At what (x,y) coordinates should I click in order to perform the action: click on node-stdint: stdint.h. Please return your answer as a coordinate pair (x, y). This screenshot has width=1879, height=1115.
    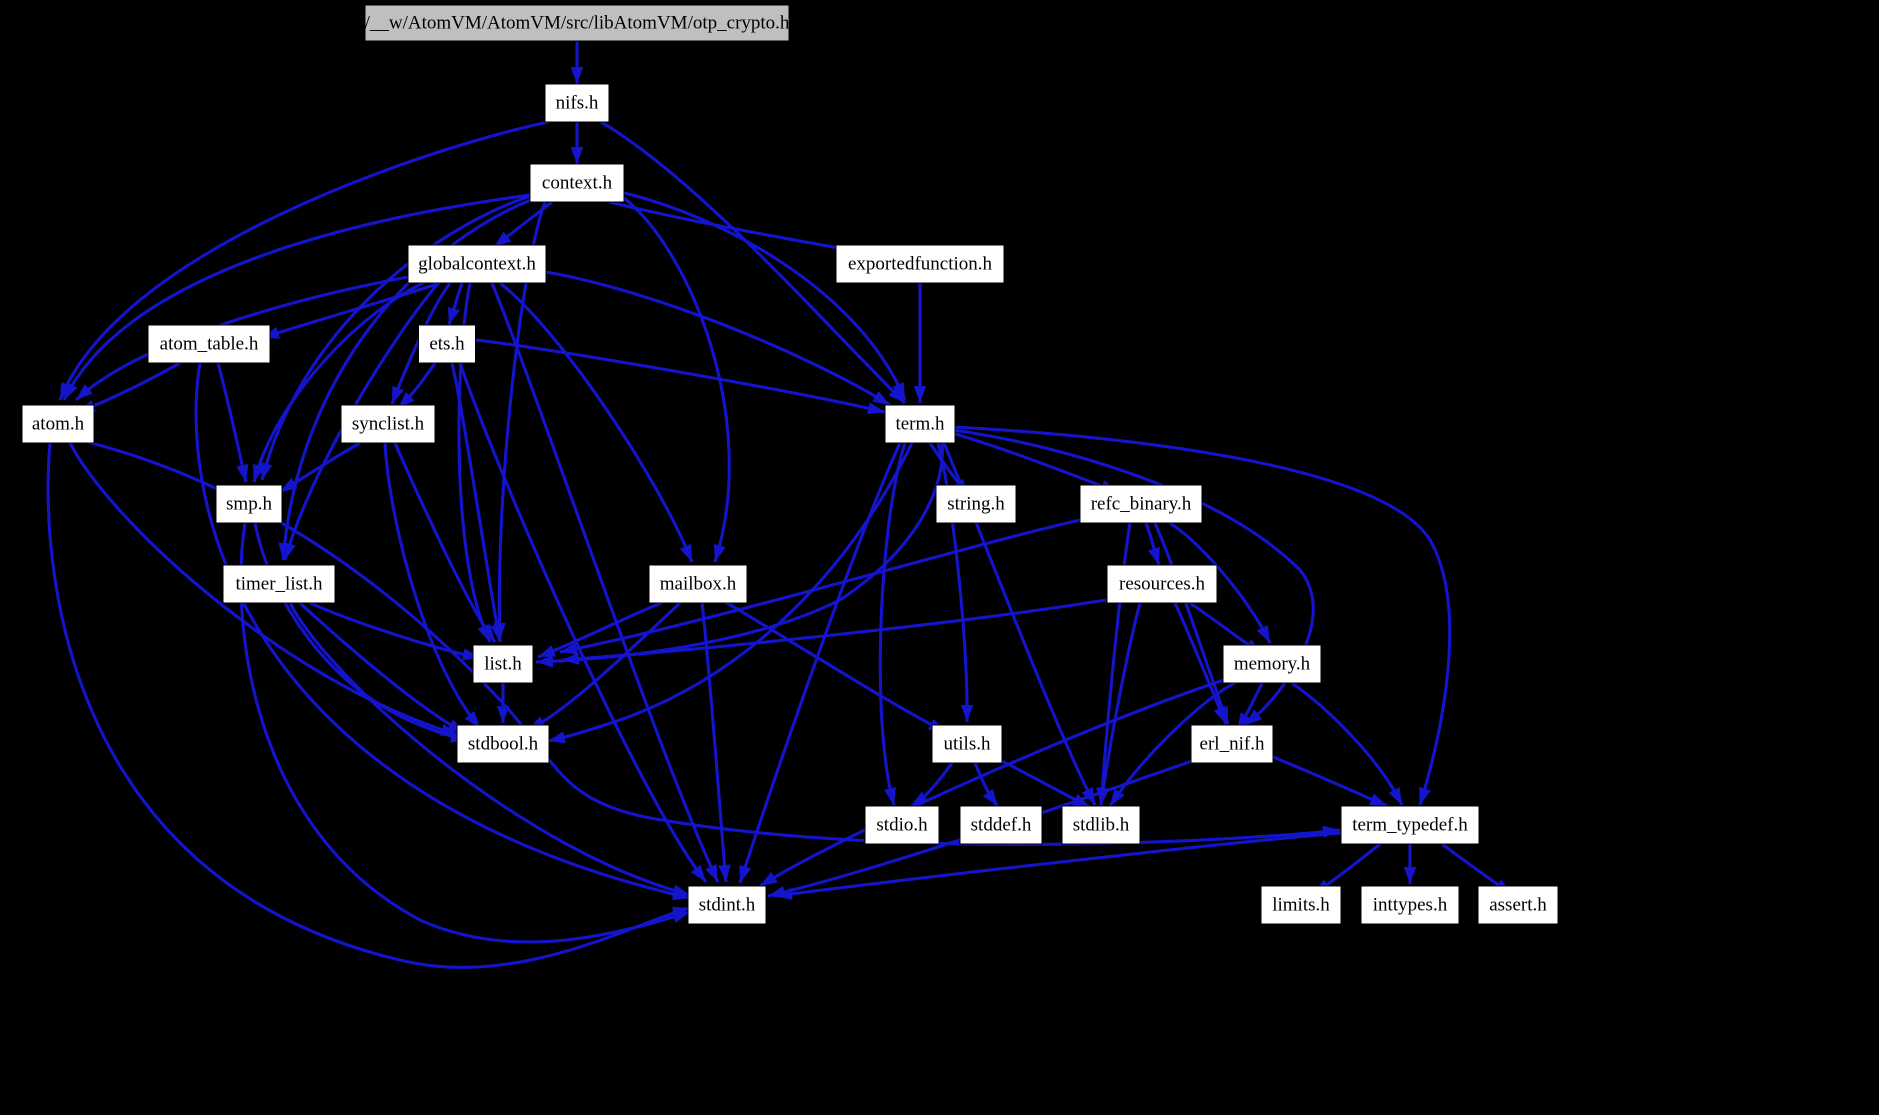
    Looking at the image, I should click on (727, 905).